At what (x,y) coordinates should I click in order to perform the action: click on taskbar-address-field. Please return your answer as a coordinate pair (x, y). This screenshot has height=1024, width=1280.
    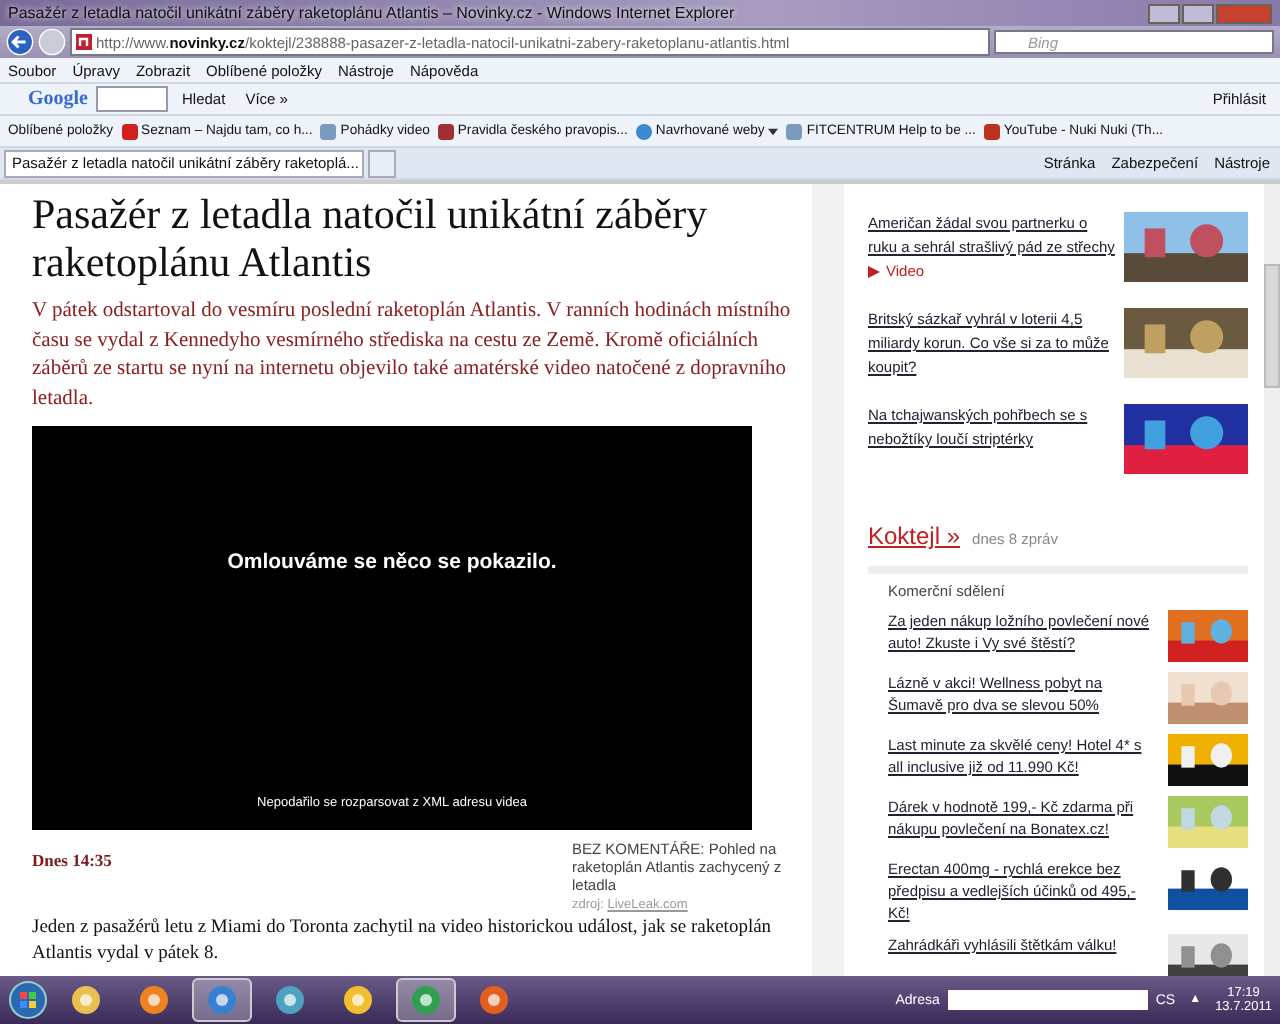
    Looking at the image, I should click on (1047, 1000).